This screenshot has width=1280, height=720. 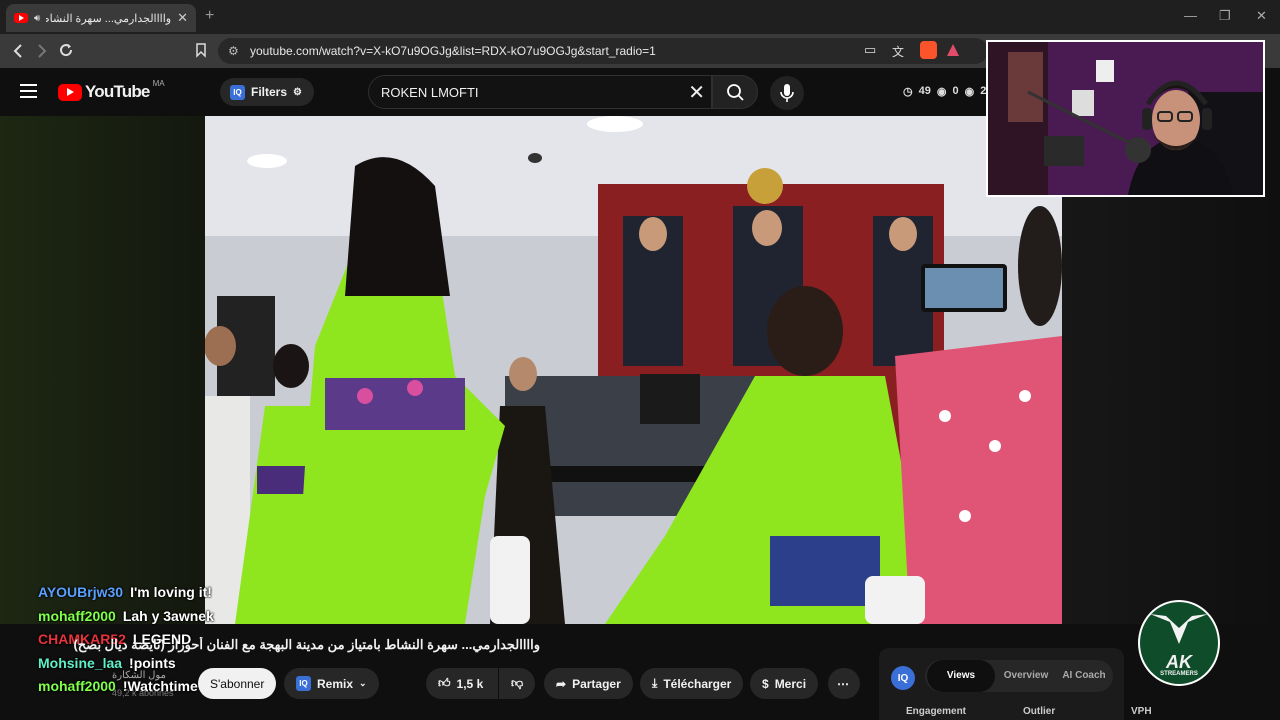 I want to click on like-button: 👍︎ 1,5 k, so click(x=462, y=683).